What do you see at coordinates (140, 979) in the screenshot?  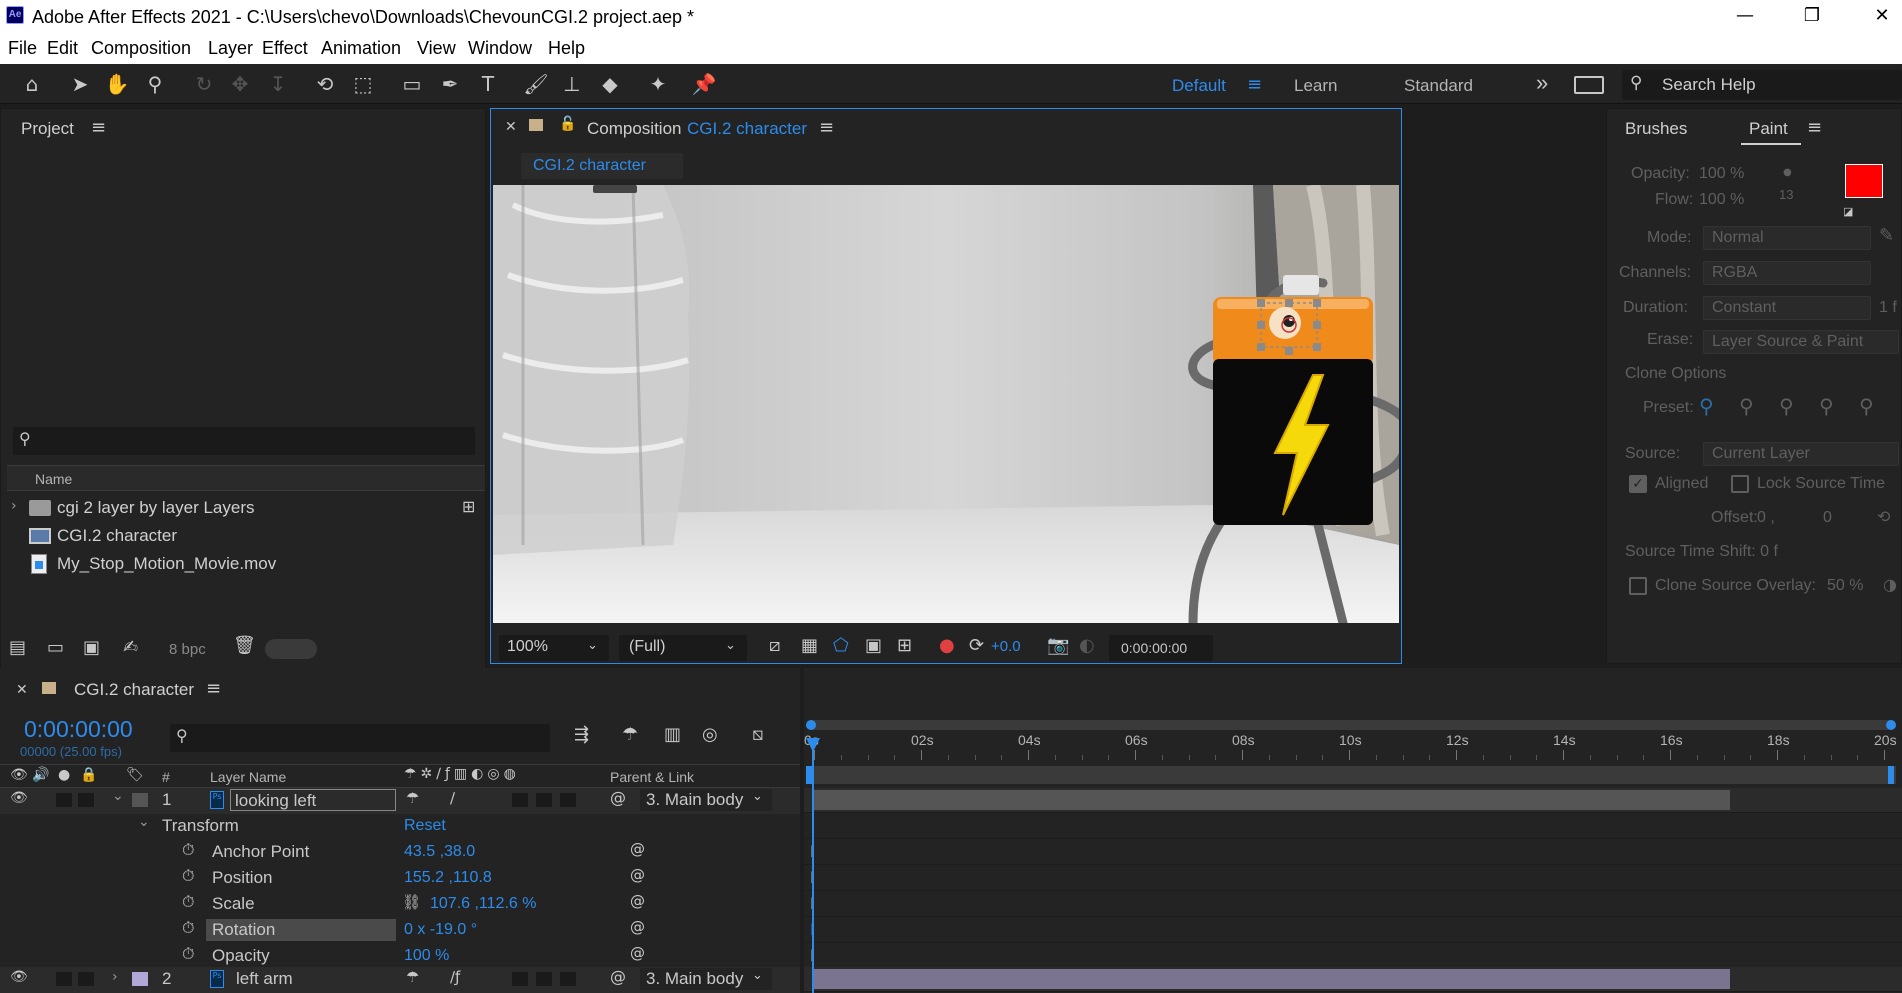 I see `label-color-swatch` at bounding box center [140, 979].